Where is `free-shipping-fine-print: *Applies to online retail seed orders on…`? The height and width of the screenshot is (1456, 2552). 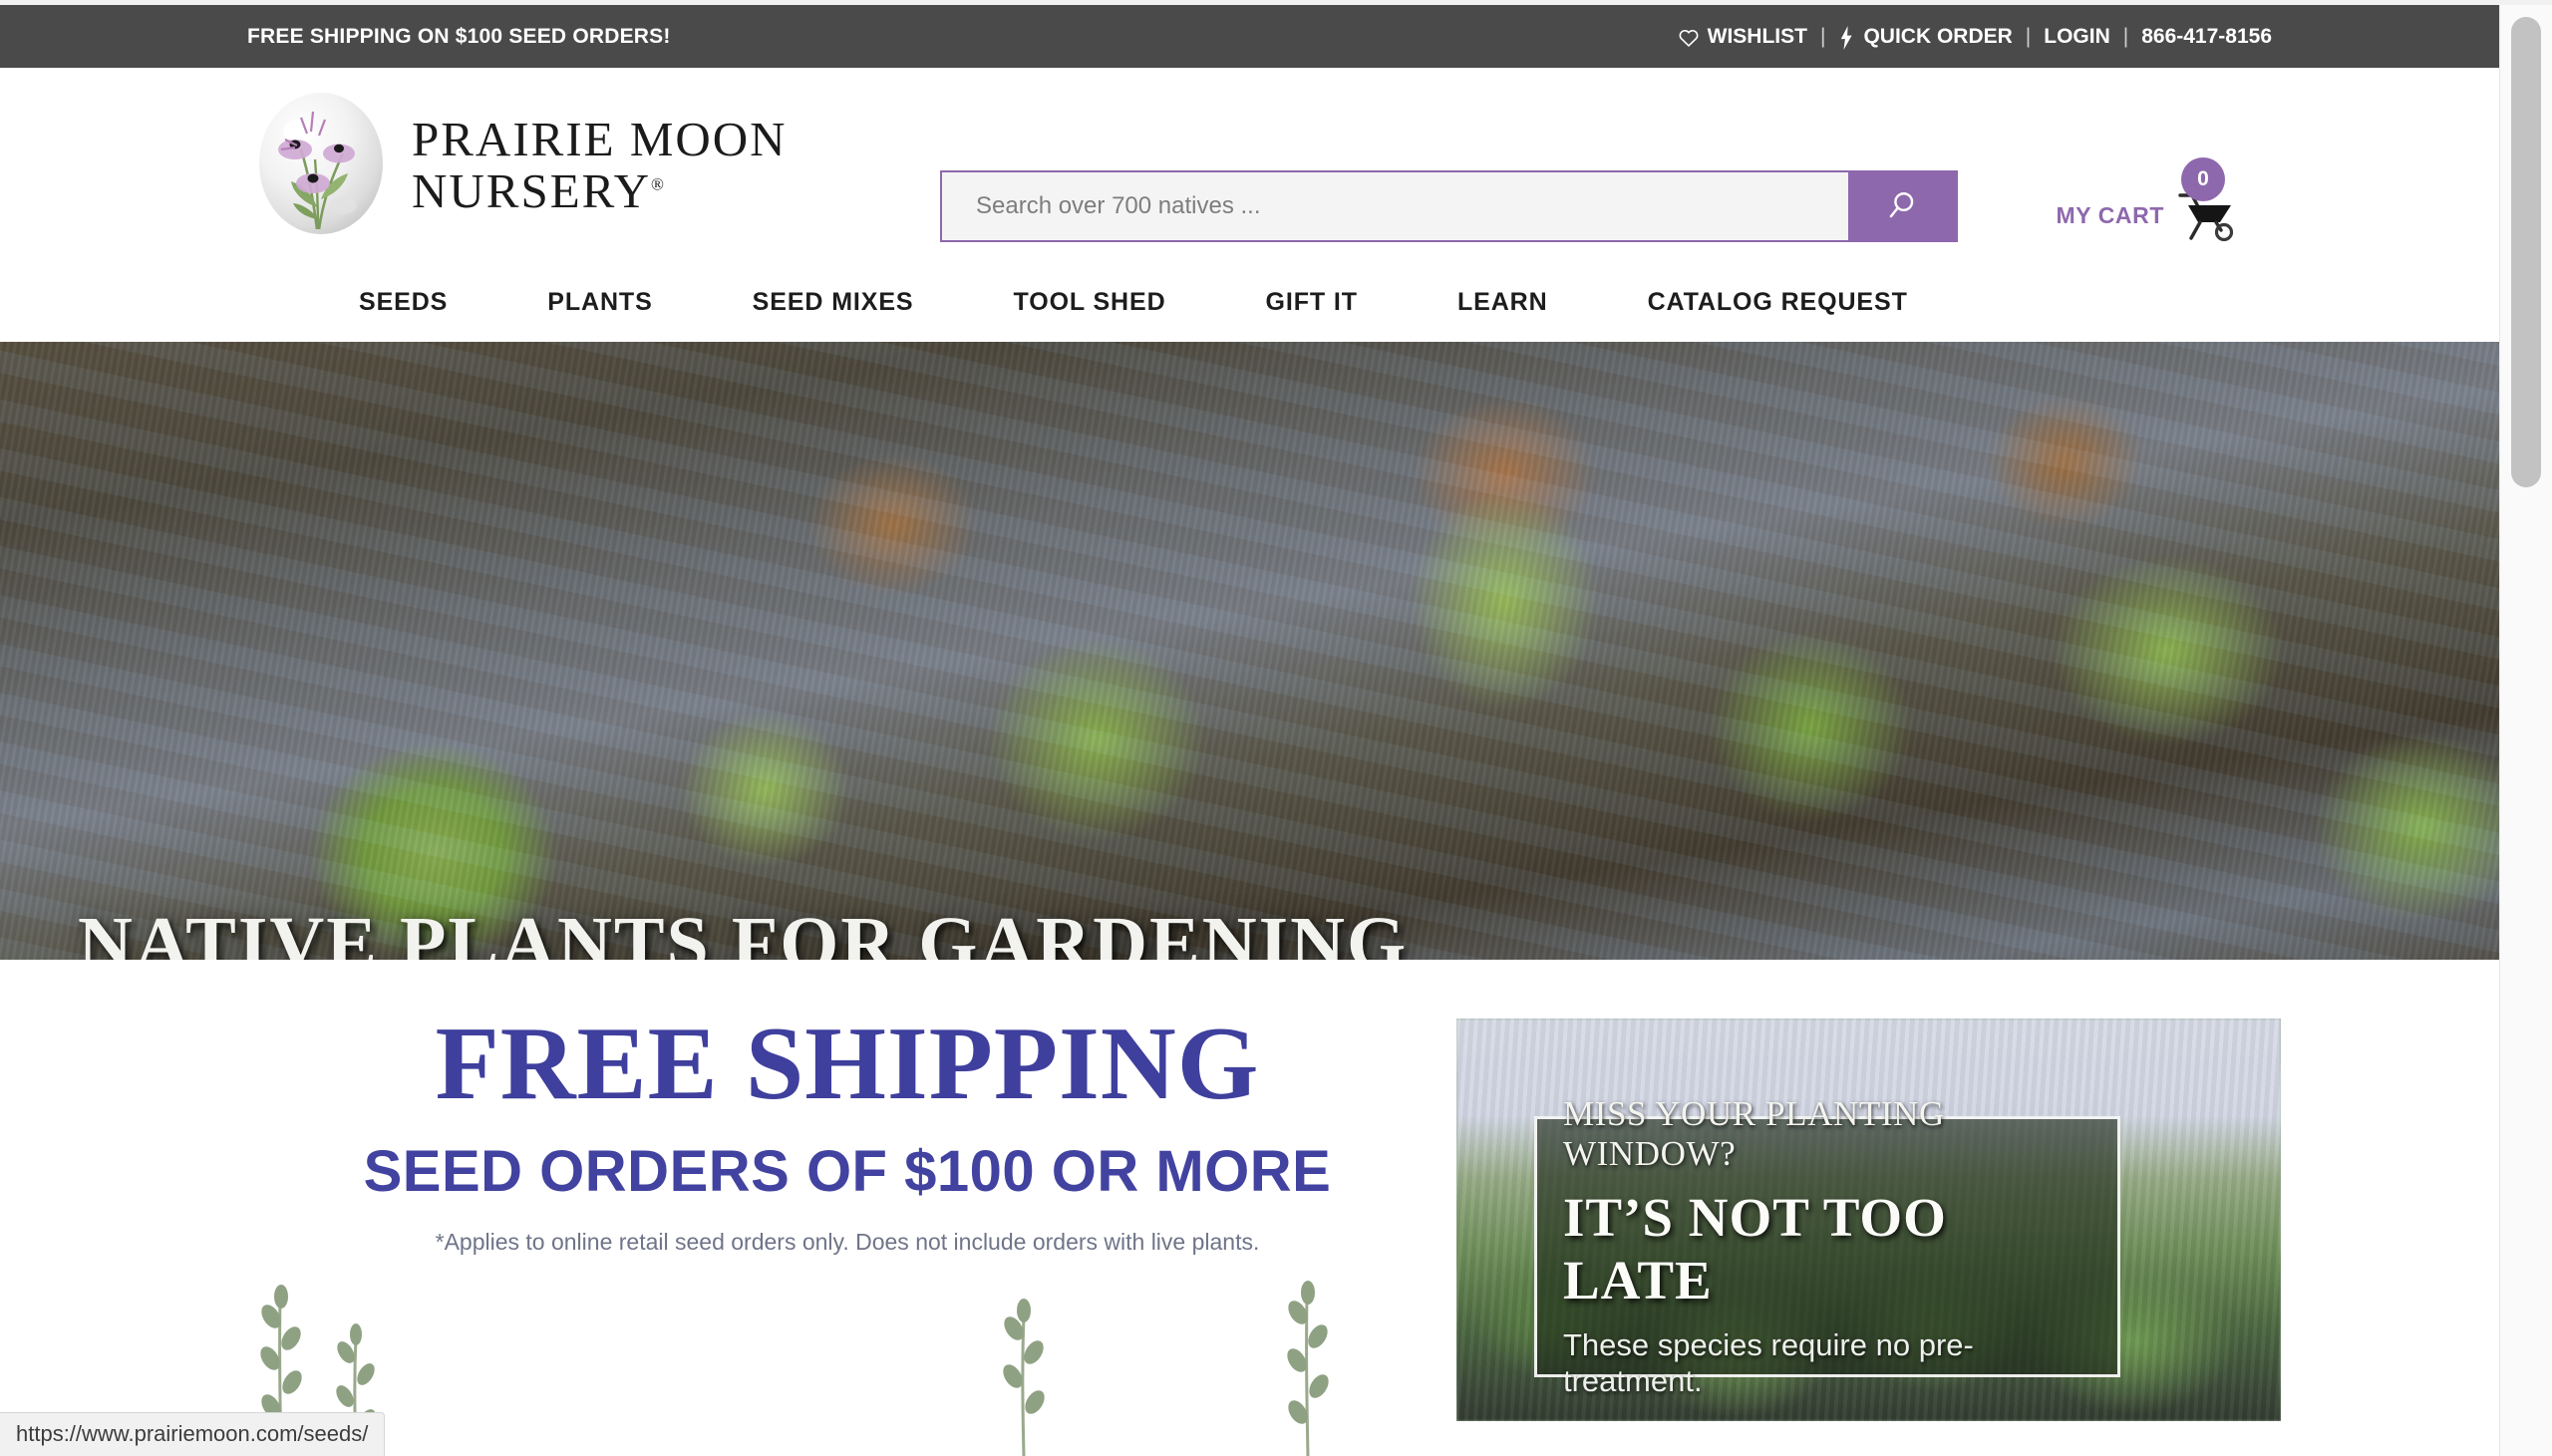 free-shipping-fine-print: *Applies to online retail seed orders on… is located at coordinates (847, 1242).